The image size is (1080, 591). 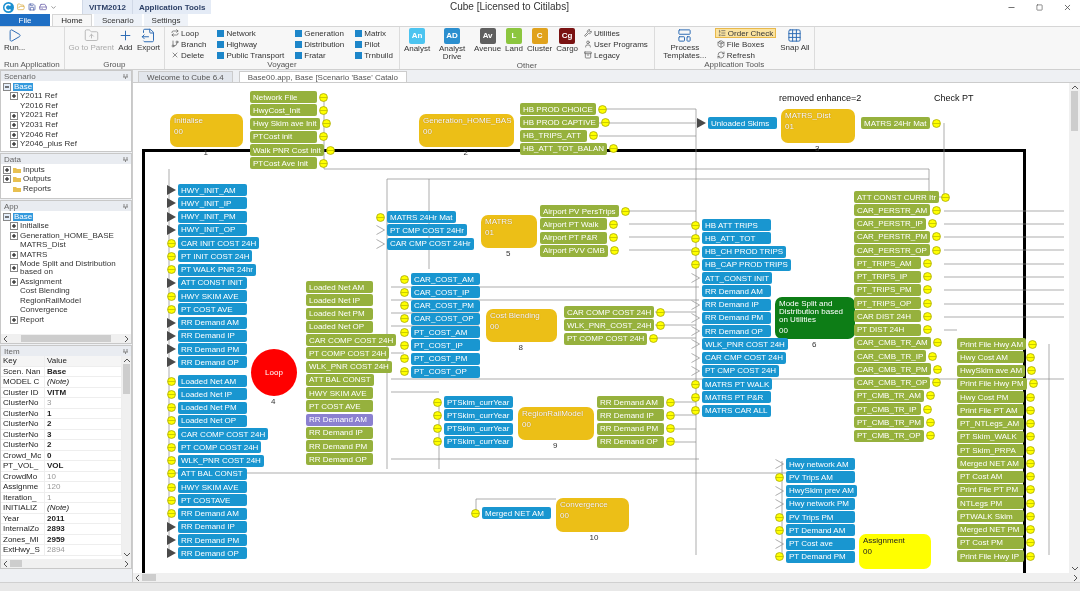 What do you see at coordinates (606, 338) in the screenshot?
I see `file-node: PT COMP COST 24H` at bounding box center [606, 338].